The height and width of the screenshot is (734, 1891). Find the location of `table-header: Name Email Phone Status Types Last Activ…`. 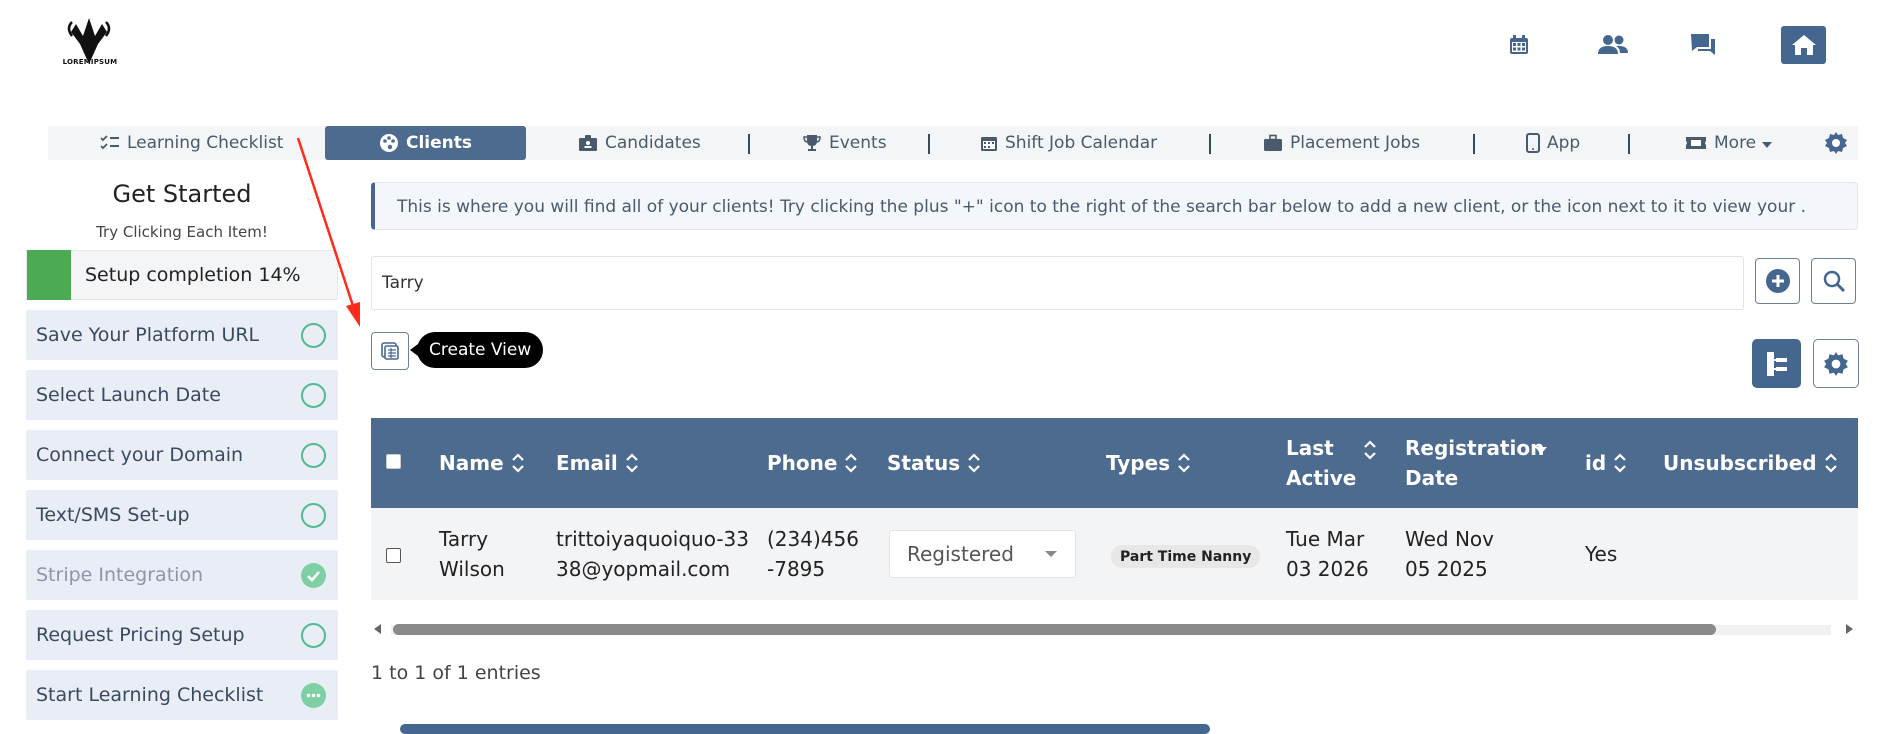

table-header: Name Email Phone Status Types Last Activ… is located at coordinates (1114, 463).